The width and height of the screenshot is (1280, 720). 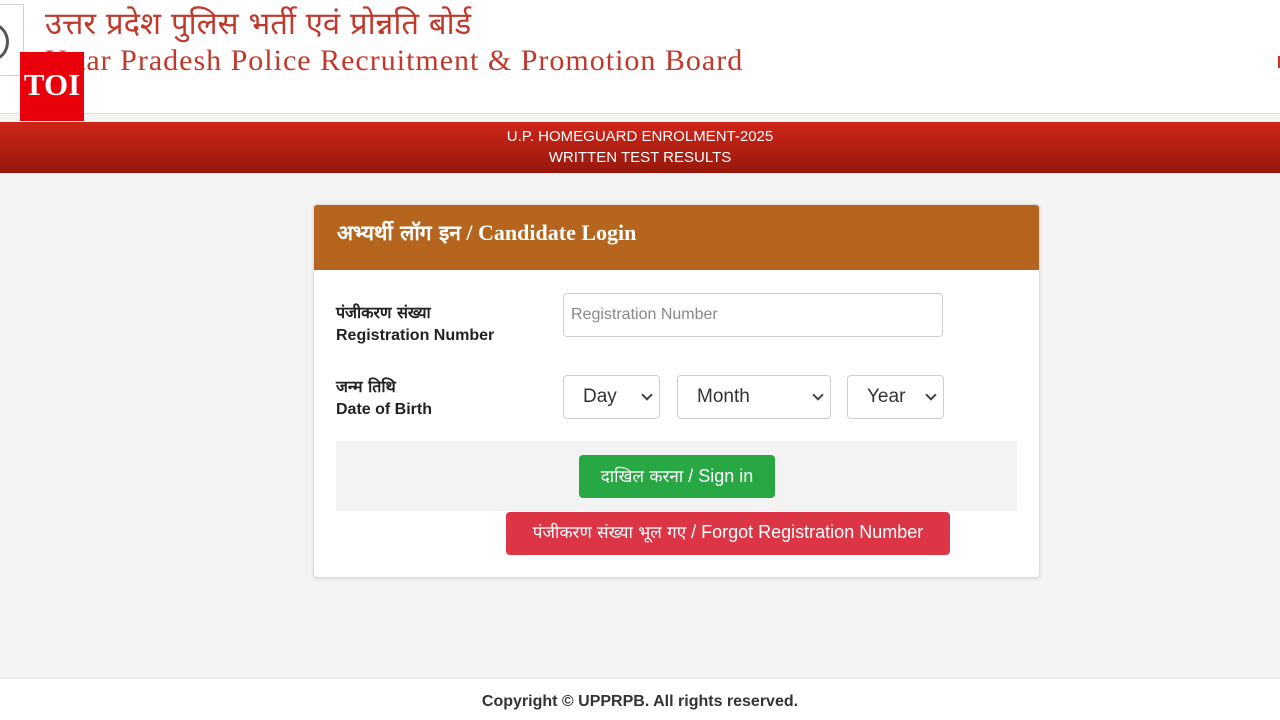 I want to click on banner-line-enrolment: U.P. HOMEGUARD ENROLMENT-2025, so click(x=640, y=136).